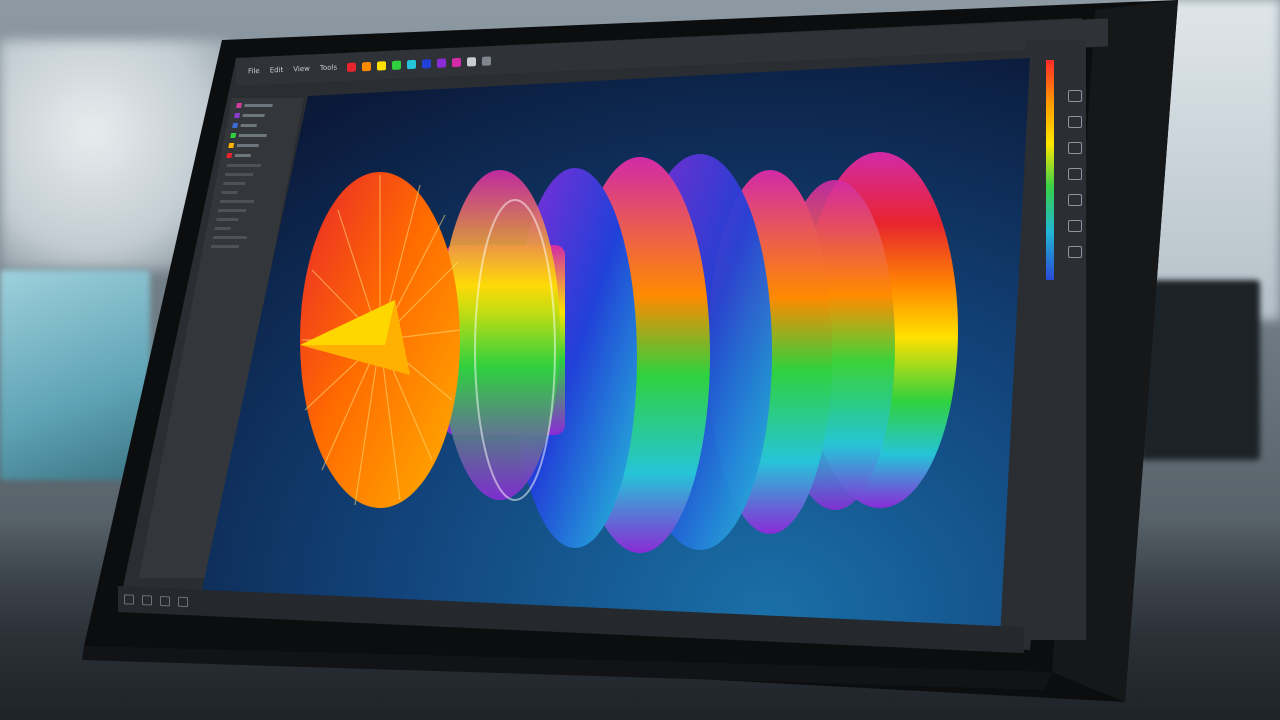 Image resolution: width=1280 pixels, height=720 pixels. Describe the element at coordinates (147, 600) in the screenshot. I see `fit-icon` at that location.